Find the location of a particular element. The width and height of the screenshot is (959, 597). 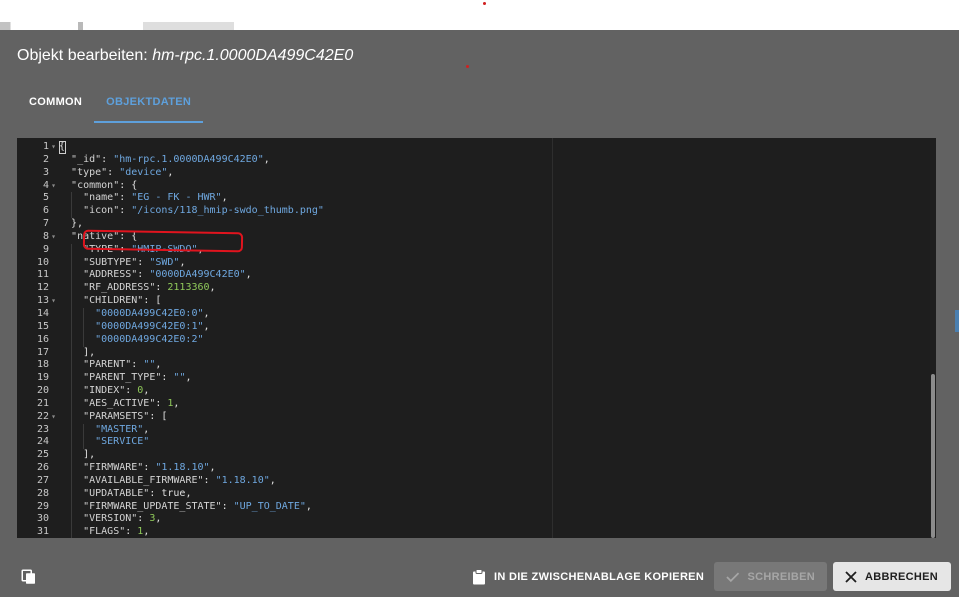

code-line: "PARAMSETS": [ is located at coordinates (494, 417).